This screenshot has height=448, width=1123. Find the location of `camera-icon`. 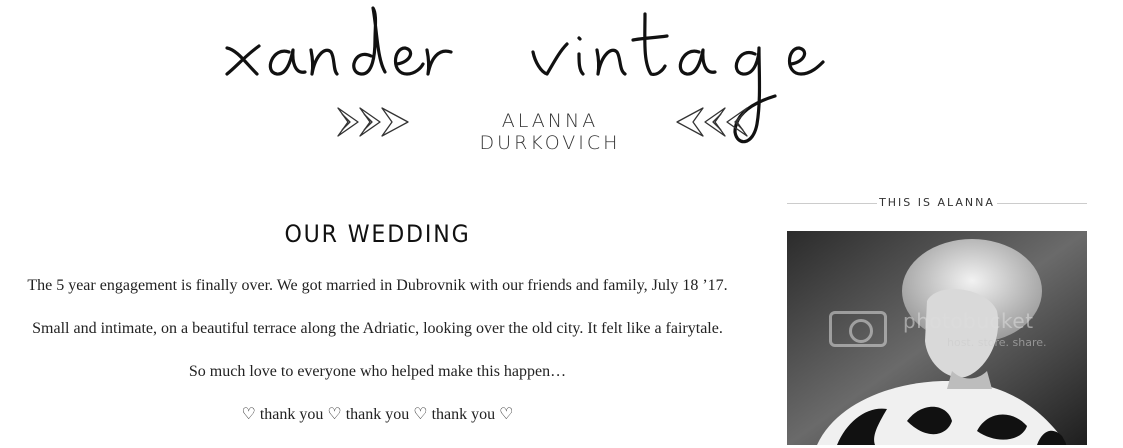

camera-icon is located at coordinates (858, 329).